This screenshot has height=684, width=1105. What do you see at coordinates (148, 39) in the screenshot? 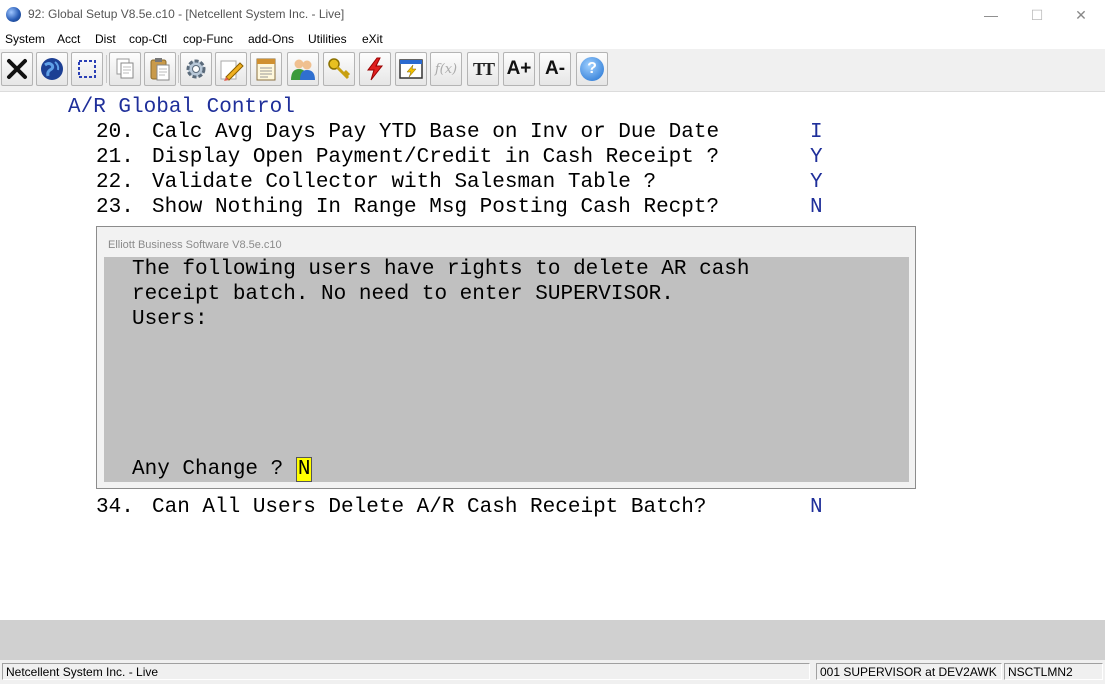
I see `menu-cop-ctl: cop-Ctl` at bounding box center [148, 39].